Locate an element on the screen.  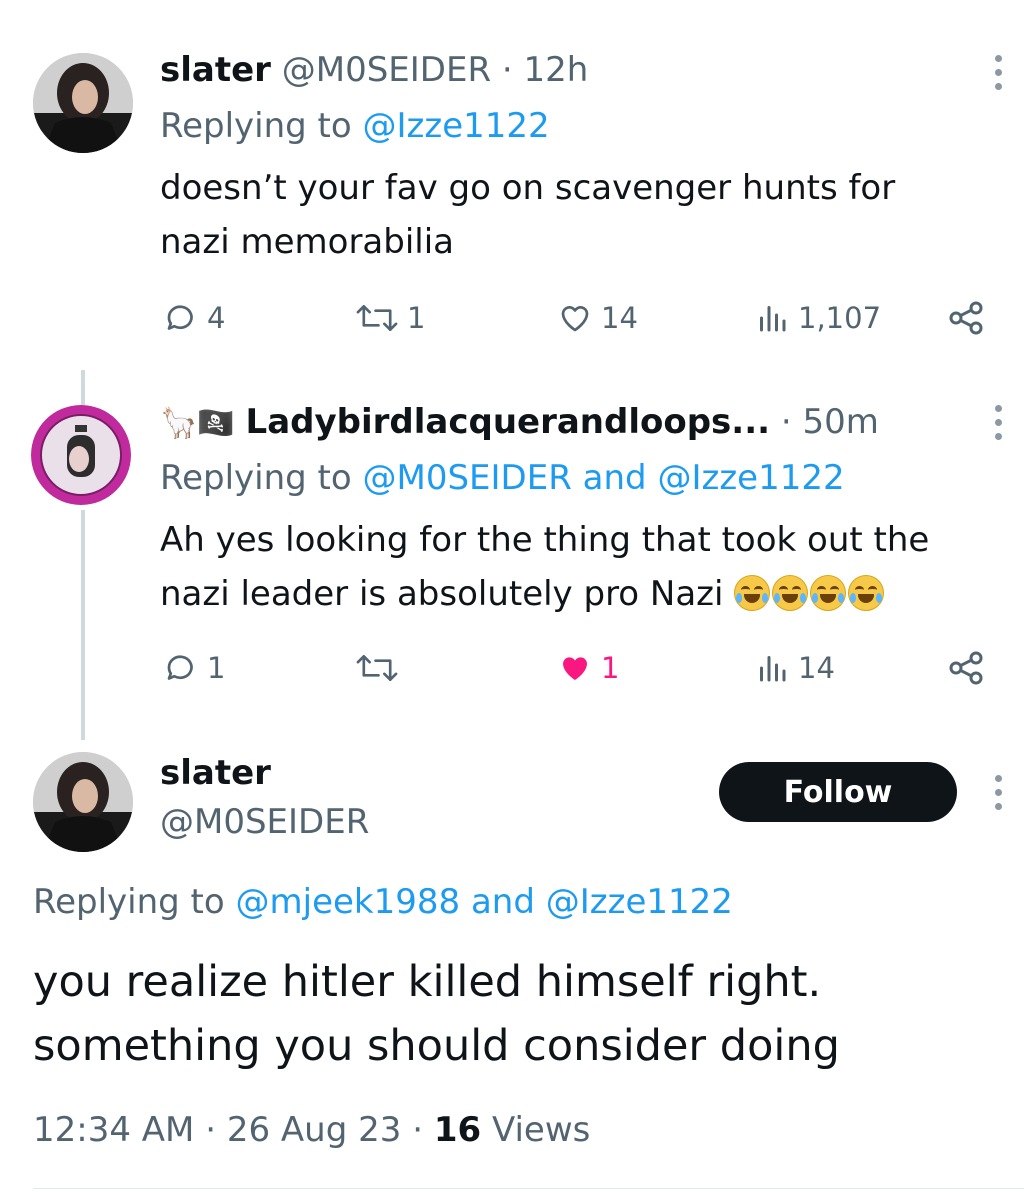
mention-link: @mjeek1988 is located at coordinates (348, 902).